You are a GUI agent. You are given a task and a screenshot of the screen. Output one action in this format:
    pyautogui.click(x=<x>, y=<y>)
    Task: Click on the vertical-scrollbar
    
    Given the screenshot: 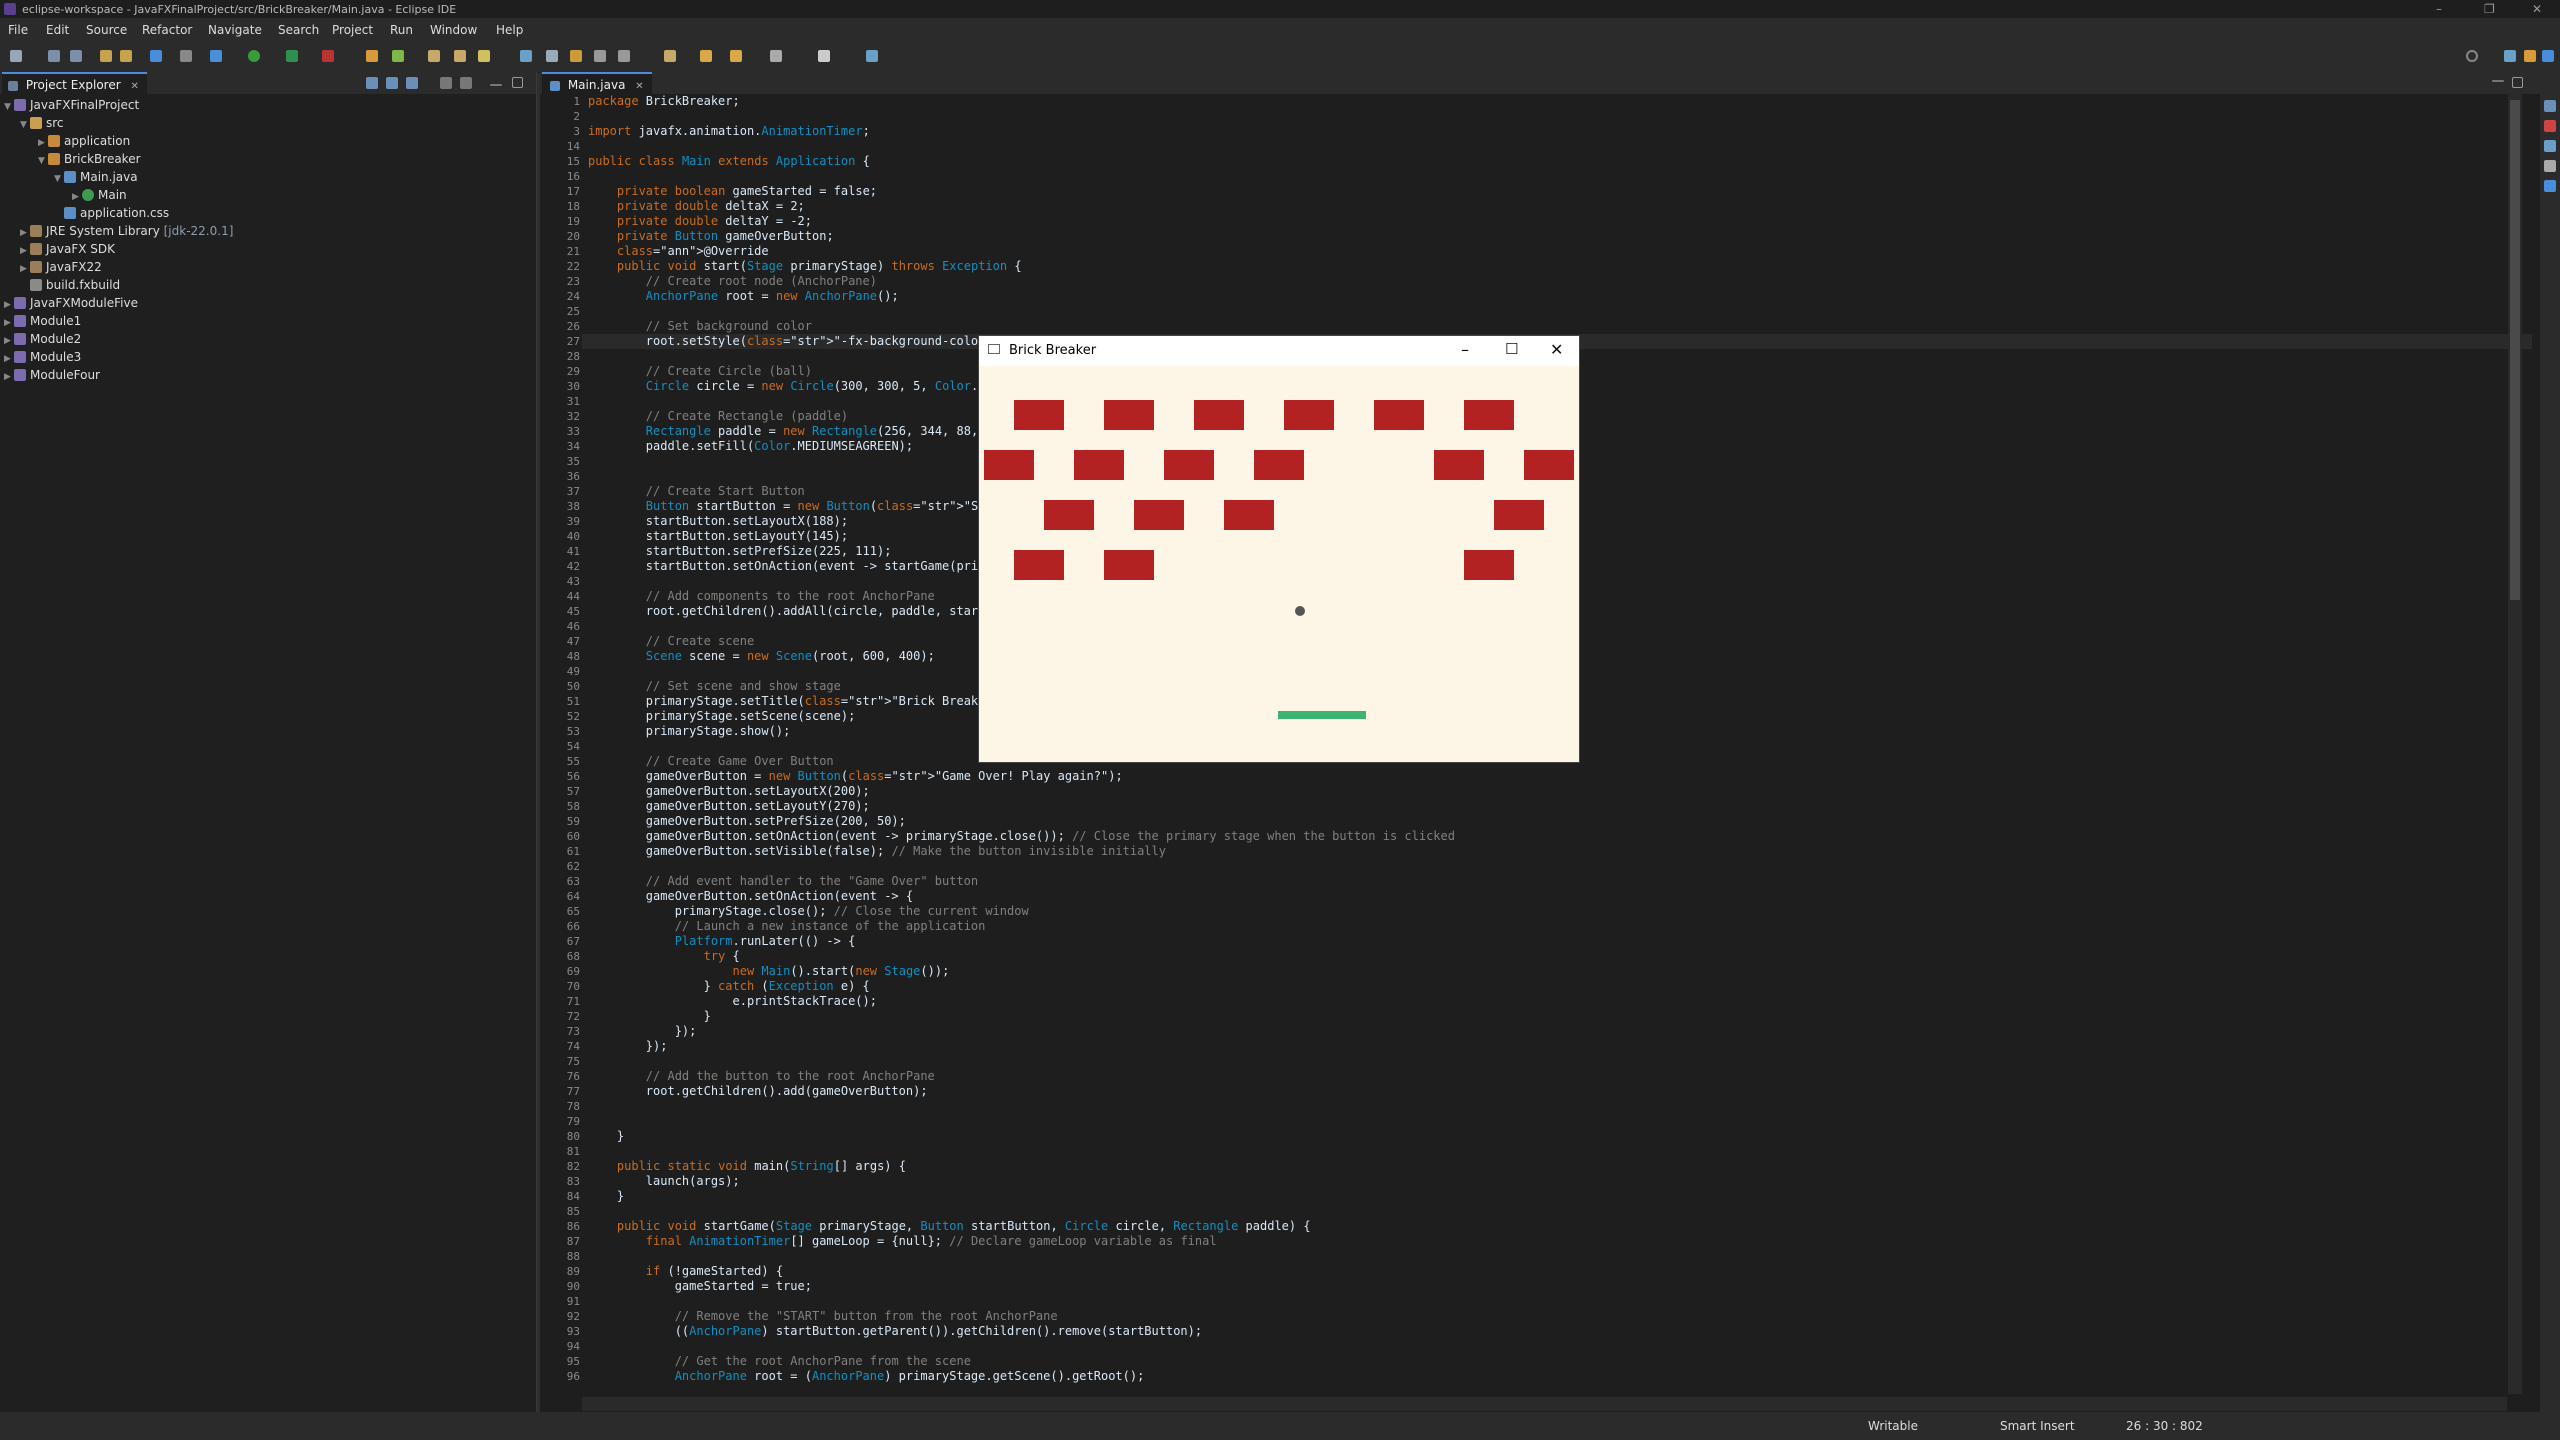 What is the action you would take?
    pyautogui.click(x=2515, y=744)
    